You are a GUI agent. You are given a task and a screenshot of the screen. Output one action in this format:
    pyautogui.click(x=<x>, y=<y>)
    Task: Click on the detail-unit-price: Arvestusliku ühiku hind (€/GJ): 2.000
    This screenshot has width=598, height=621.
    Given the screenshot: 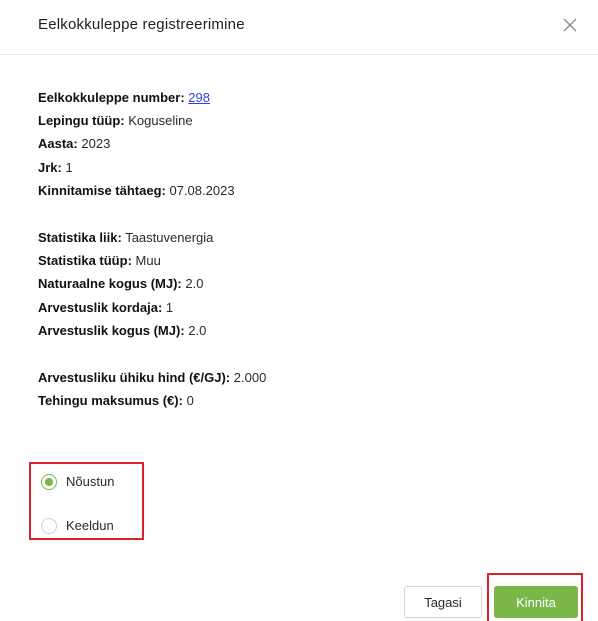 What is the action you would take?
    pyautogui.click(x=298, y=377)
    